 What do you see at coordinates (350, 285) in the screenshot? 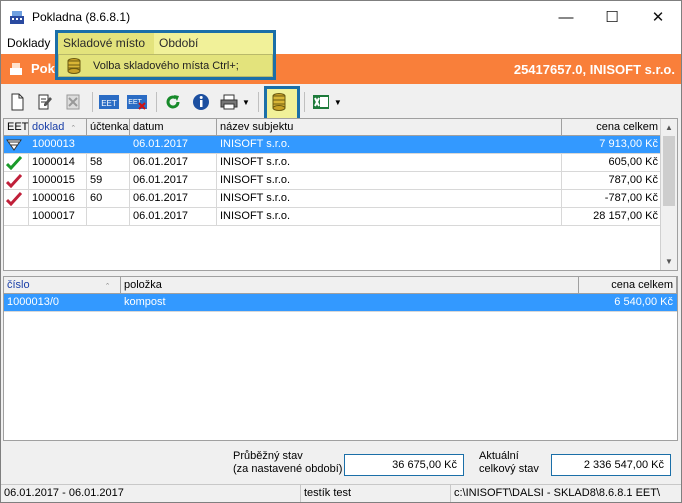
I see `col-polozka: položka` at bounding box center [350, 285].